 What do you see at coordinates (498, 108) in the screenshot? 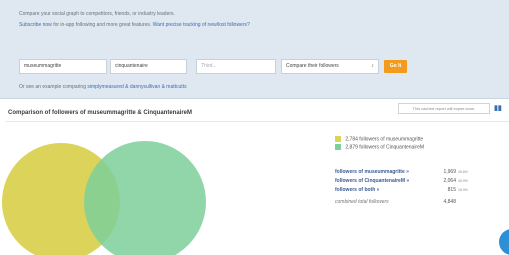
I see `chart-share-icon: ▮▮` at bounding box center [498, 108].